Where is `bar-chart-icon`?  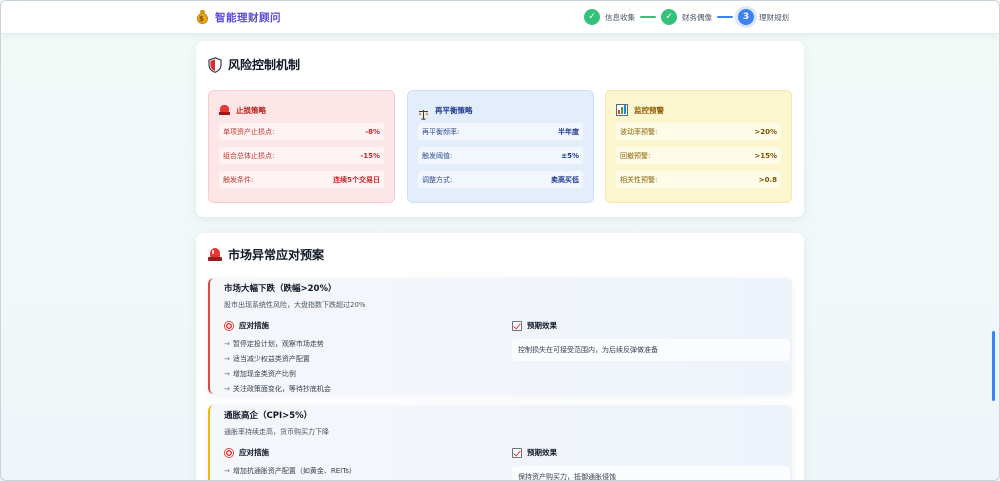
bar-chart-icon is located at coordinates (622, 110).